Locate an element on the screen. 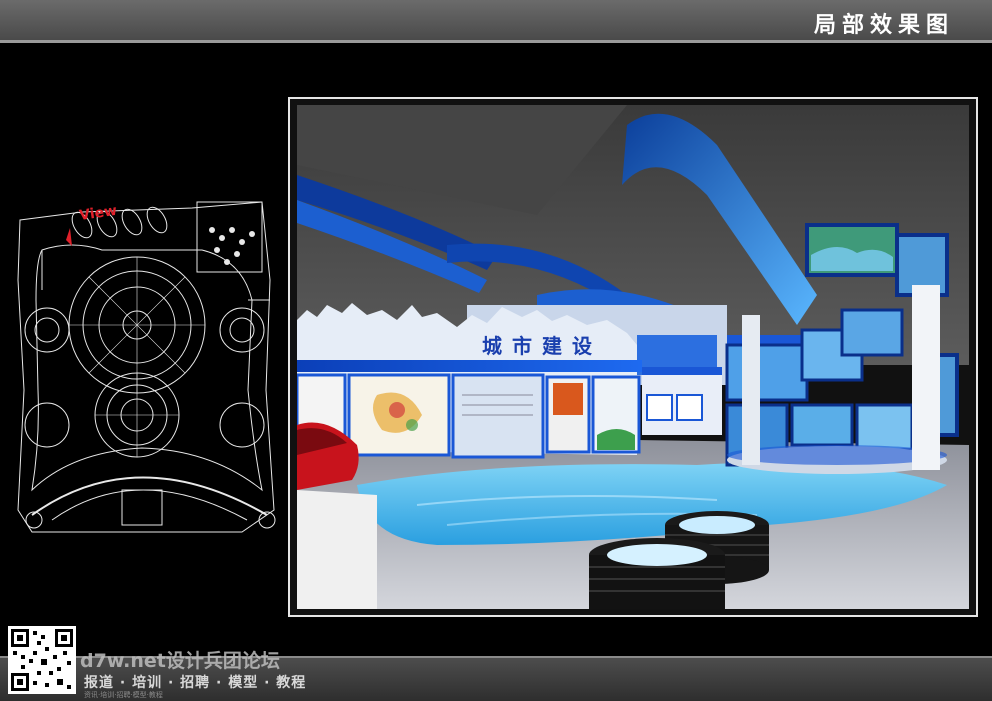  watermark-services: 报道 · 培训 · 招聘 · 模型 · 教程 is located at coordinates (195, 683).